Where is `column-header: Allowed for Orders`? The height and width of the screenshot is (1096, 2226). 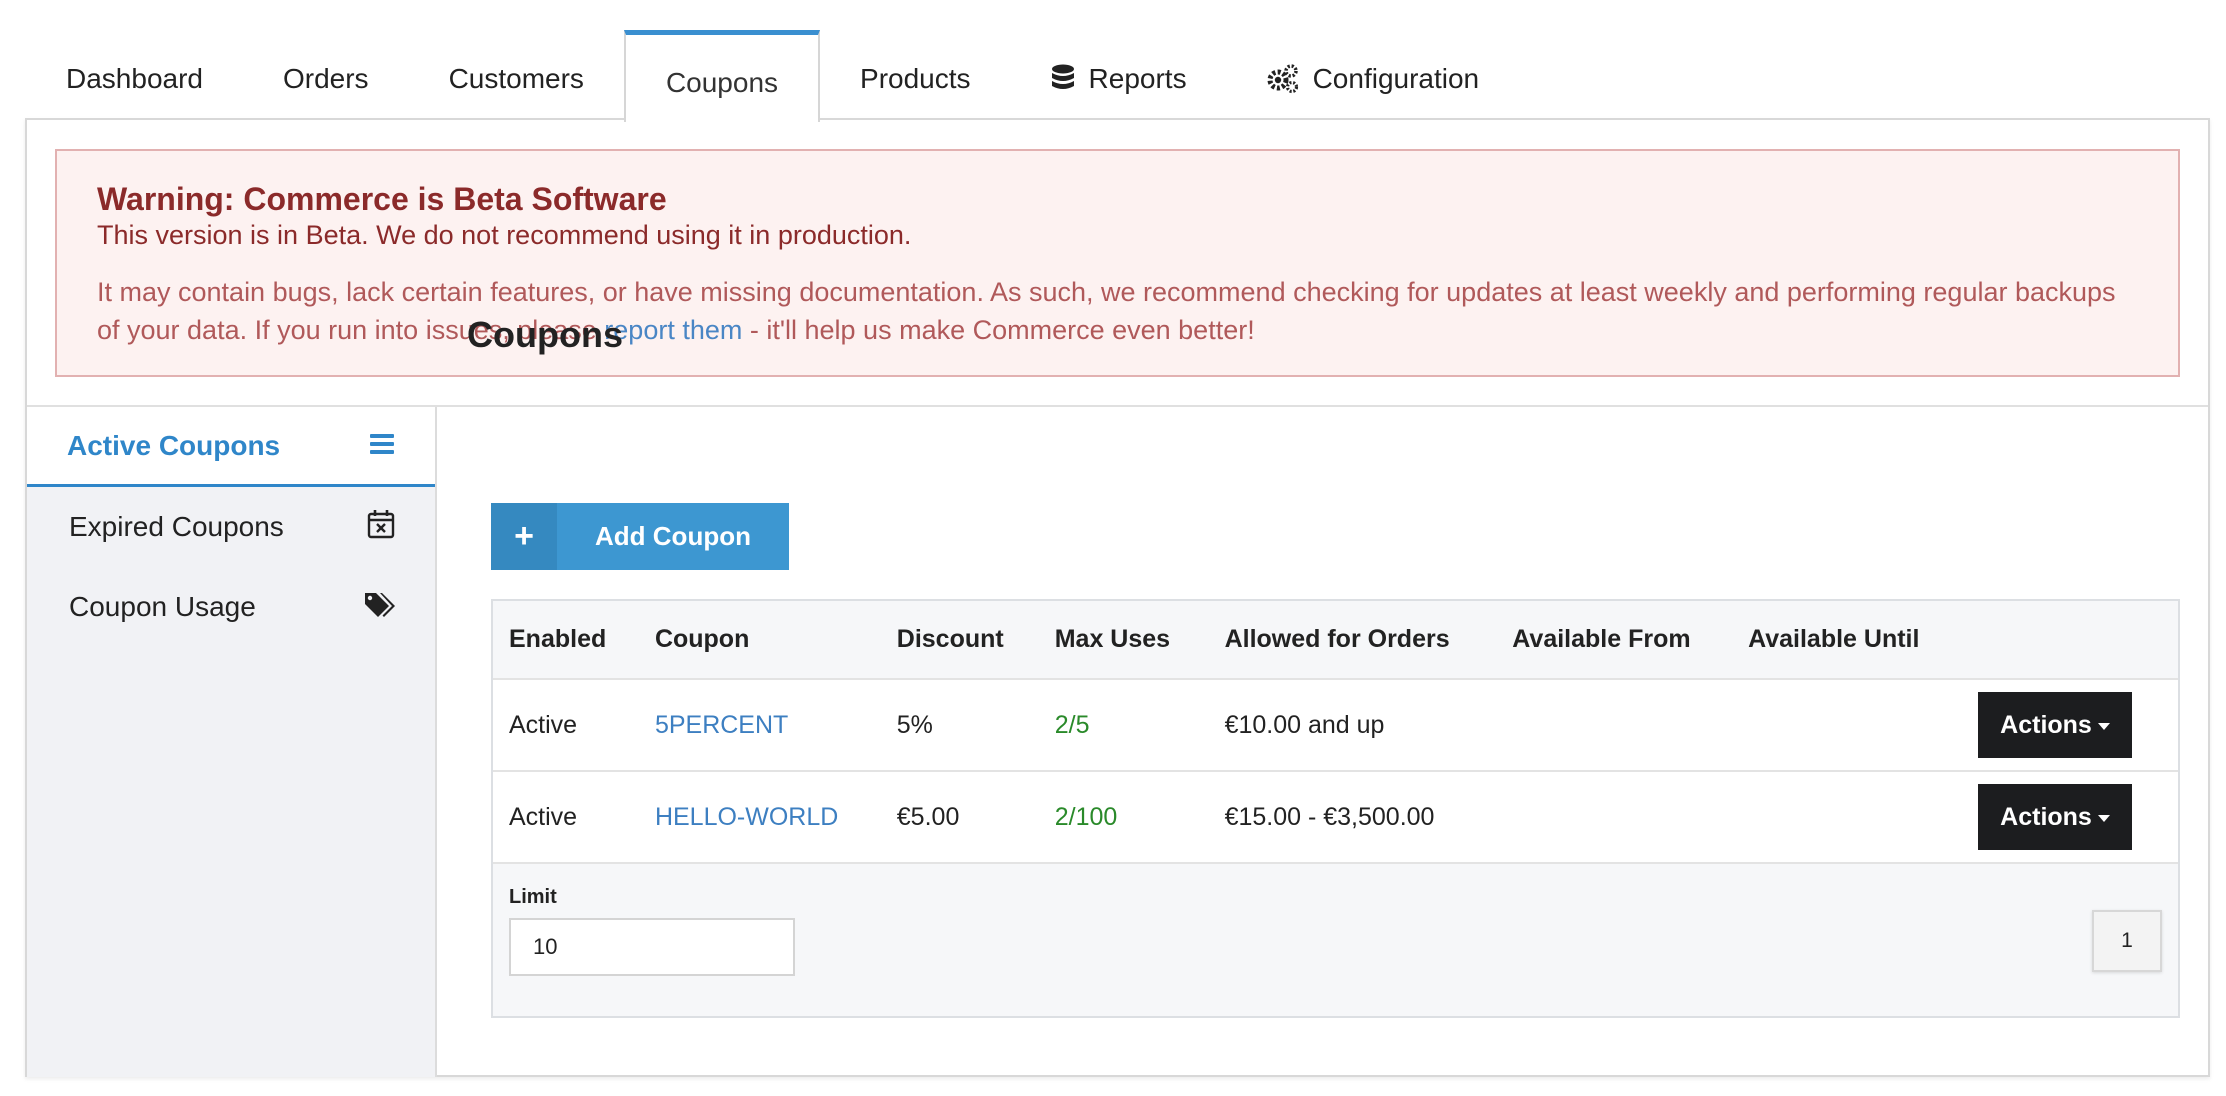
column-header: Allowed for Orders is located at coordinates (1352, 640).